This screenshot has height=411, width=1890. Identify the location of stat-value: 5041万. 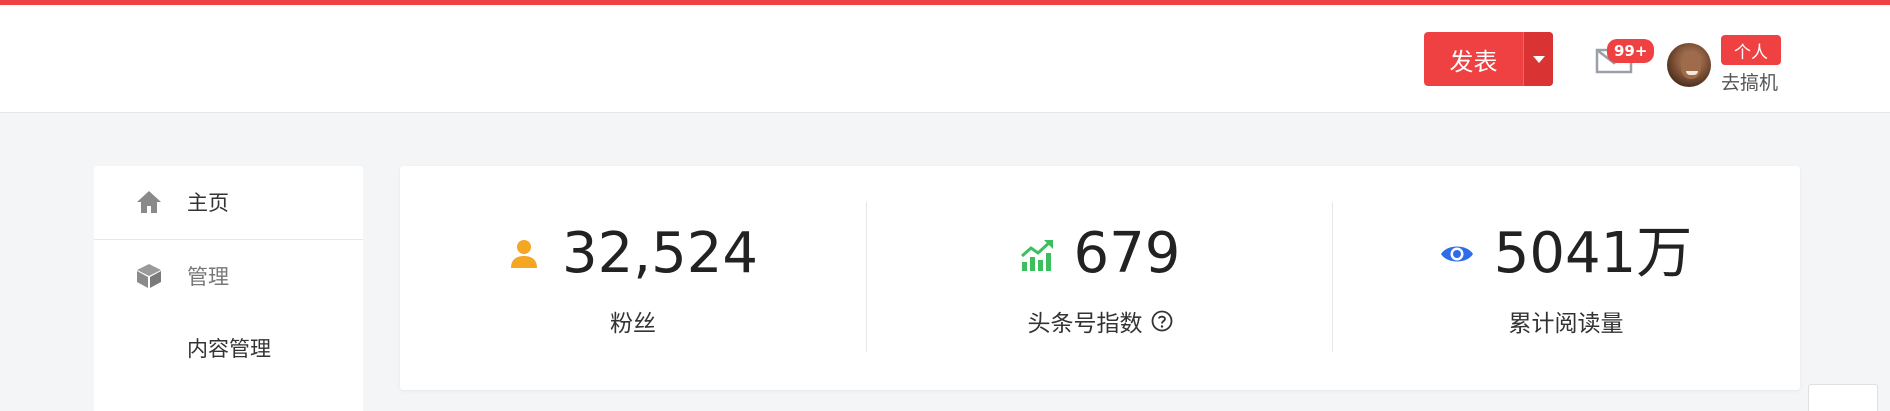
(1593, 253).